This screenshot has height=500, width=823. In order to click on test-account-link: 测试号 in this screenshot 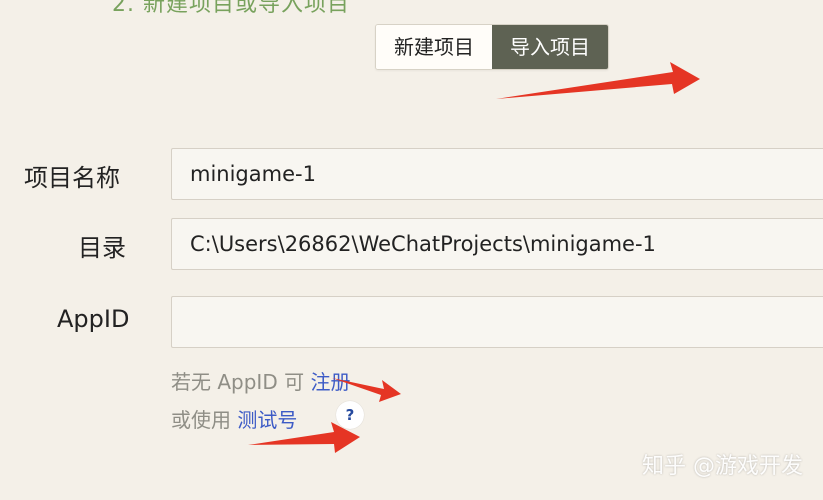, I will do `click(267, 420)`.